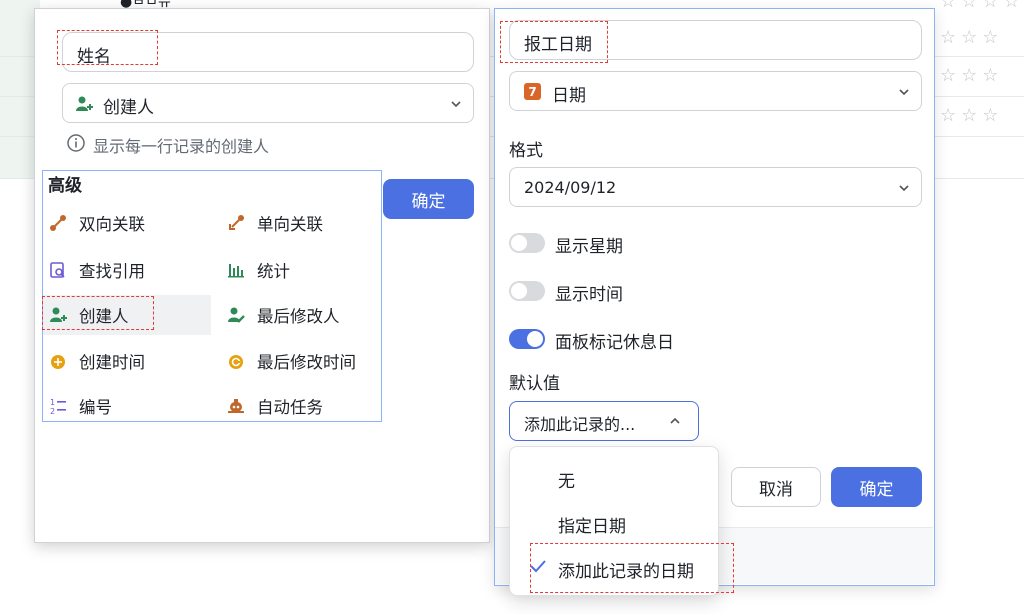 The height and width of the screenshot is (614, 1024). I want to click on one-way-link-icon, so click(236, 223).